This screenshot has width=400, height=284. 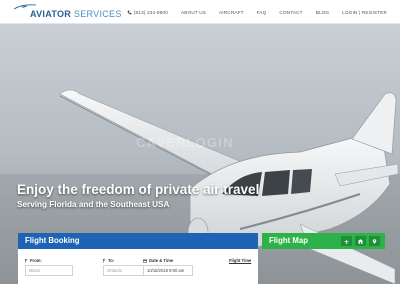 What do you see at coordinates (49, 270) in the screenshot?
I see `from-input: Miami` at bounding box center [49, 270].